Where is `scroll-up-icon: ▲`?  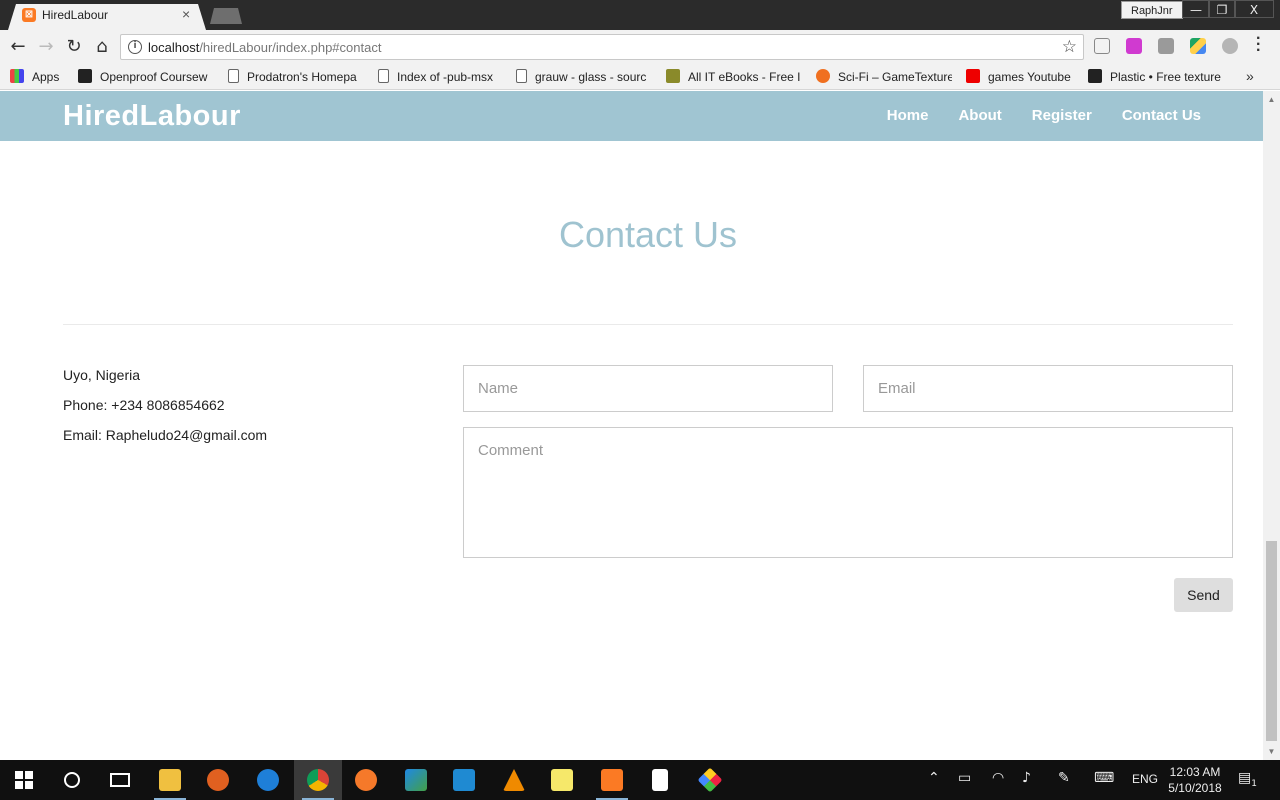
scroll-up-icon: ▲ is located at coordinates (1271, 99).